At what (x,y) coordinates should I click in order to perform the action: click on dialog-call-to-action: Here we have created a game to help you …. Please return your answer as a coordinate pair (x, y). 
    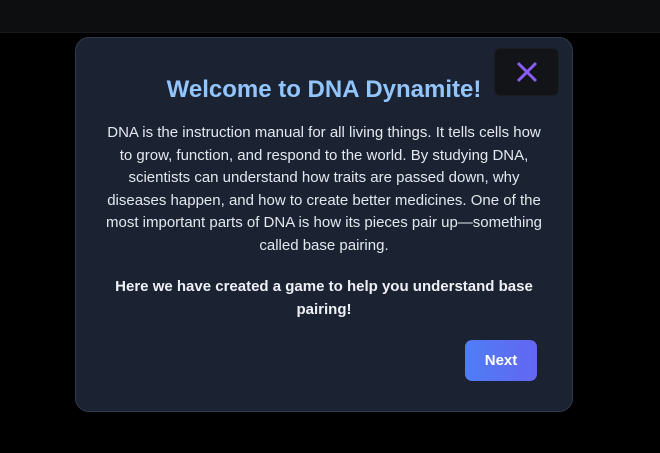
    Looking at the image, I should click on (324, 298).